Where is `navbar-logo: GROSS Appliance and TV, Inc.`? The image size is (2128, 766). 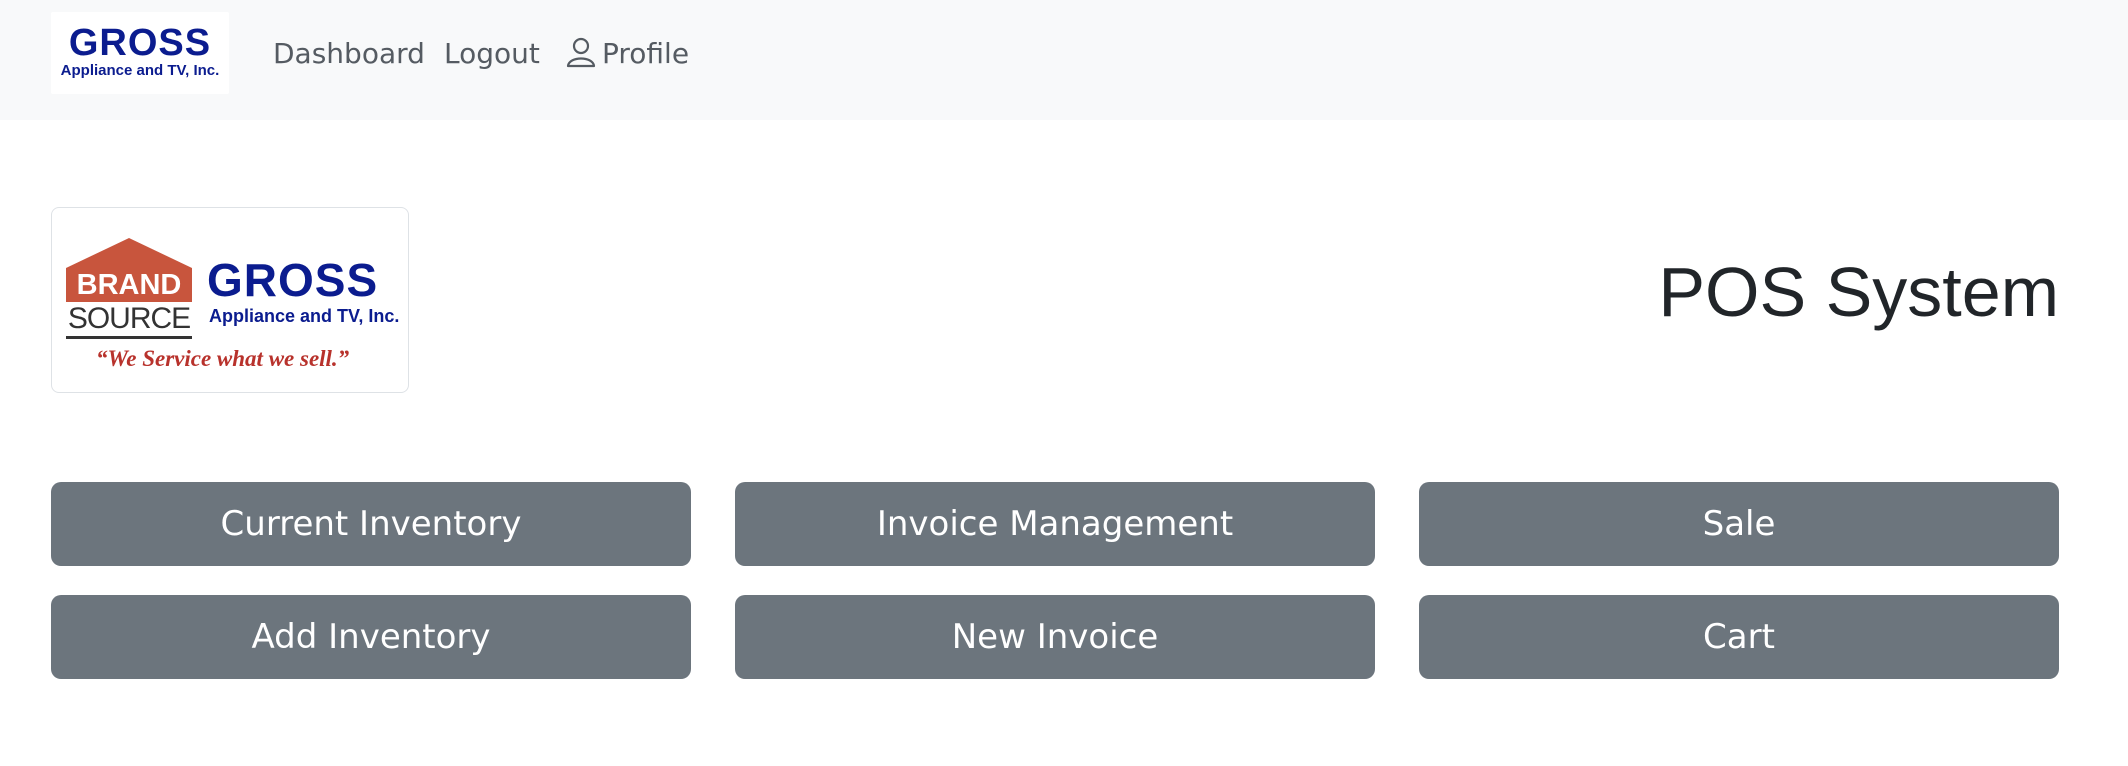
navbar-logo: GROSS Appliance and TV, Inc. is located at coordinates (140, 53).